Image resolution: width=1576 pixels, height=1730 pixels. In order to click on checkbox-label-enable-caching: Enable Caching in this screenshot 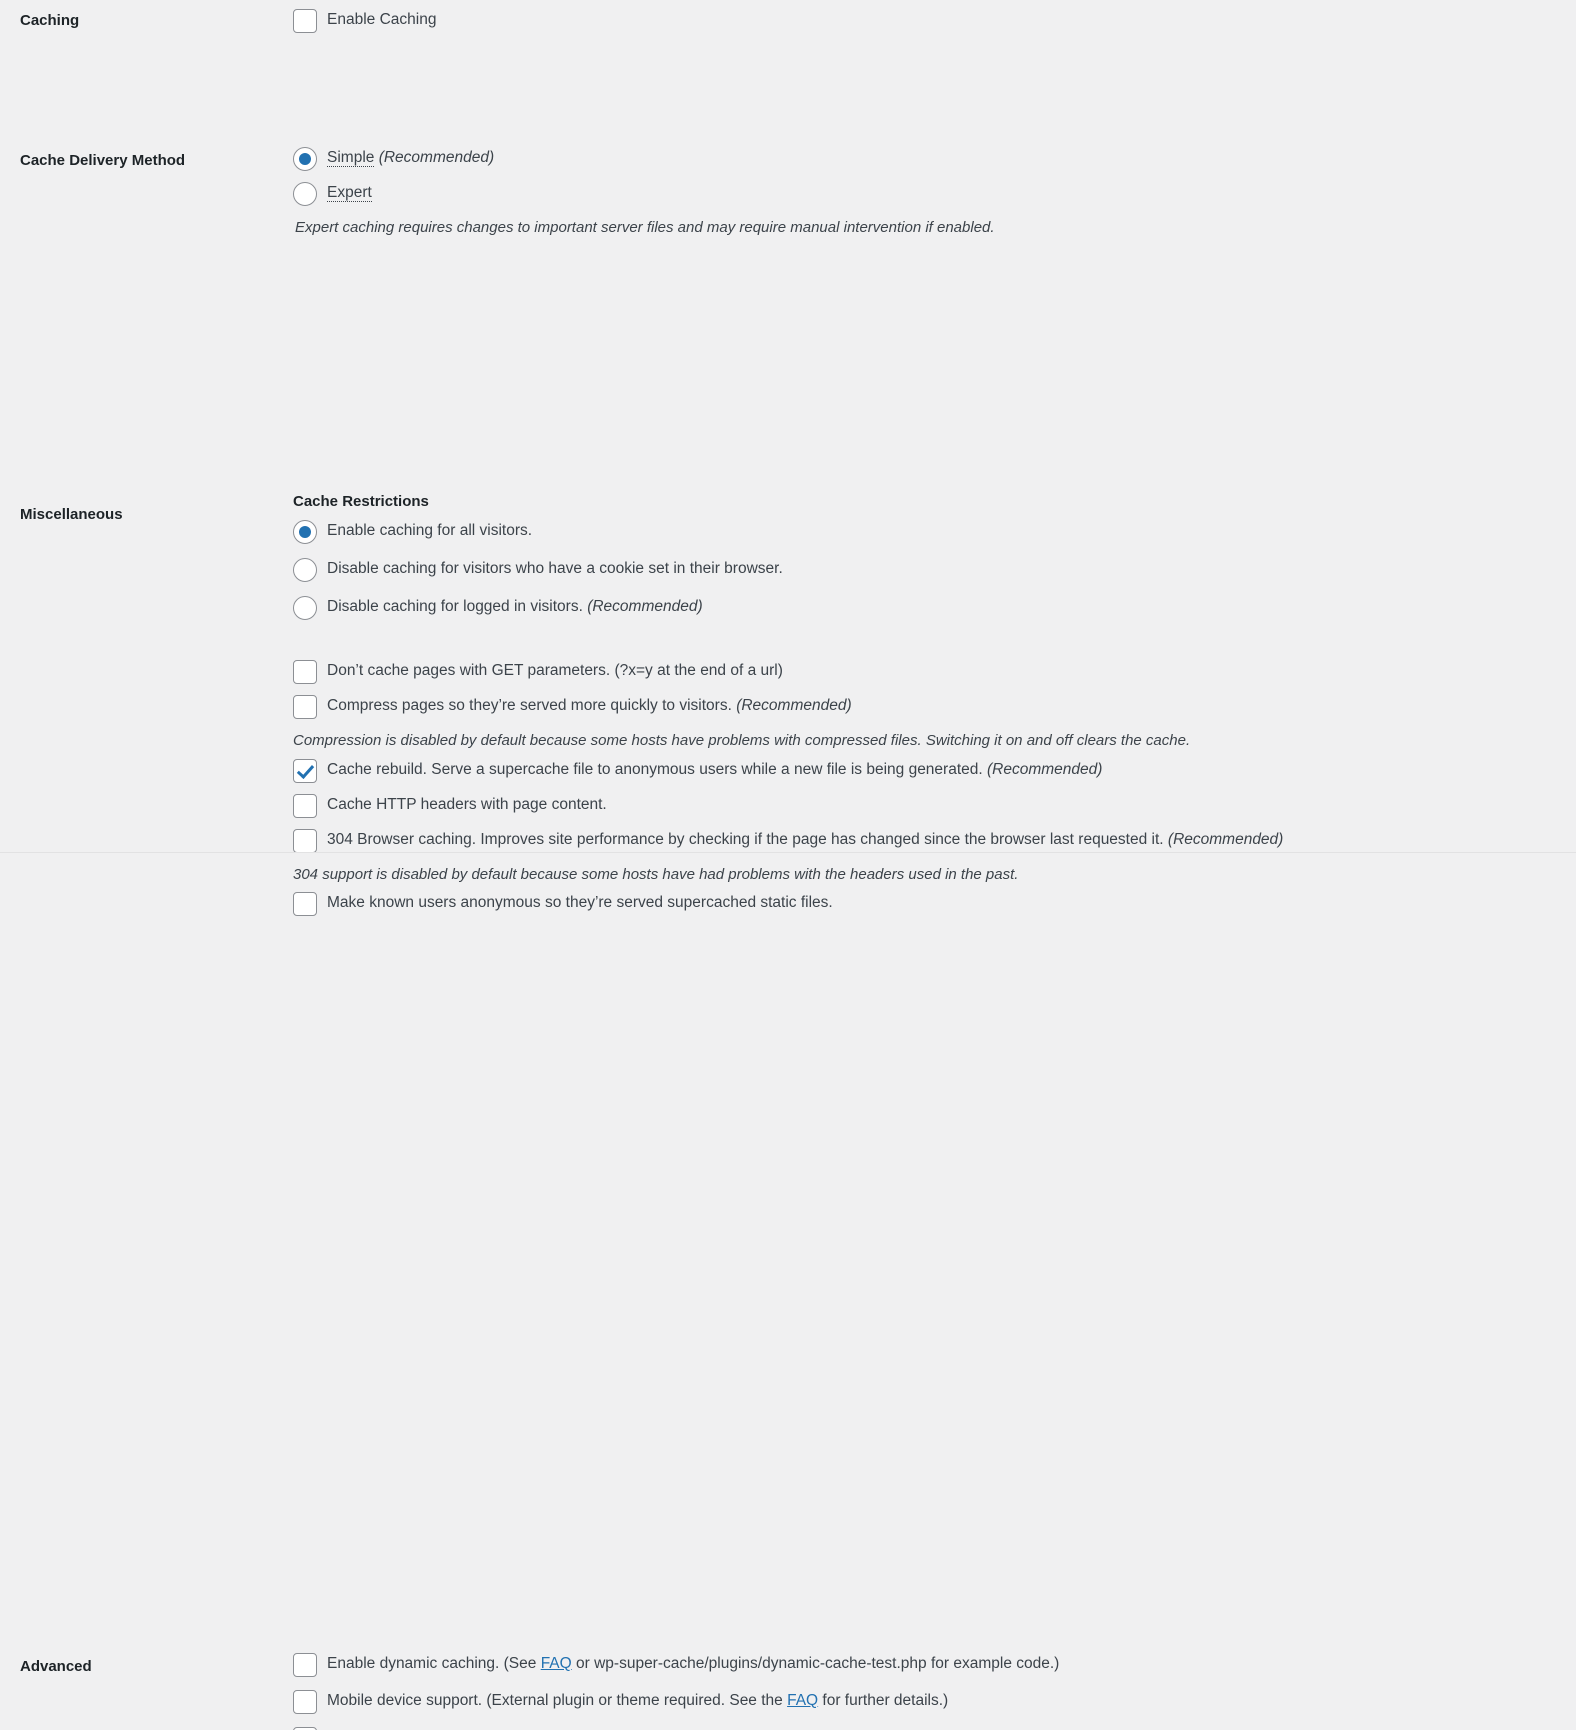, I will do `click(382, 19)`.